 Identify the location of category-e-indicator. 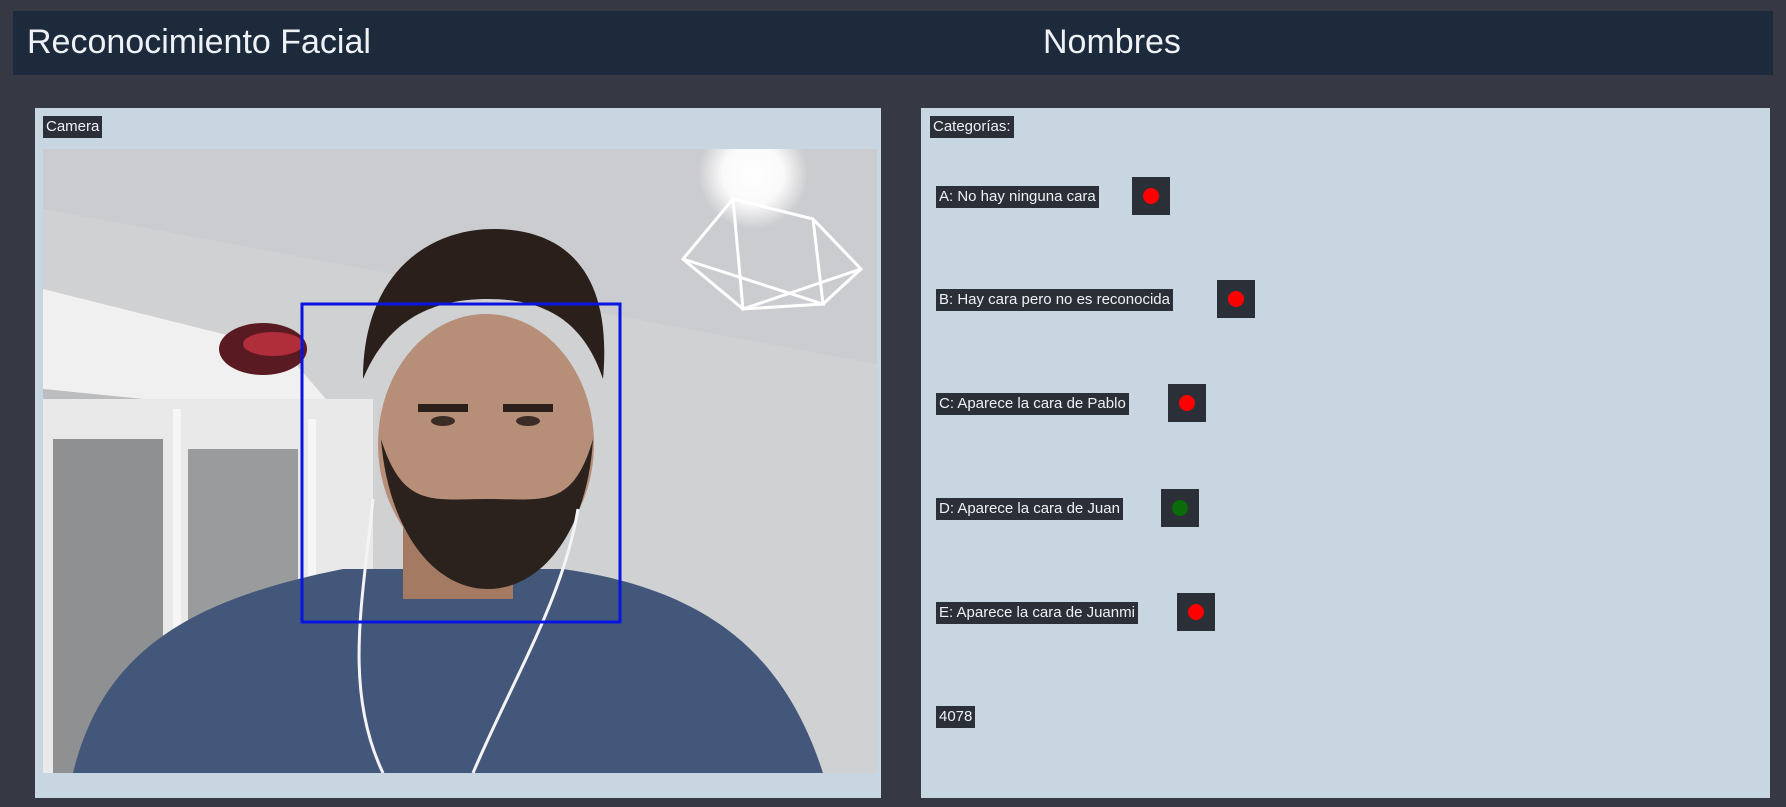
(1196, 612).